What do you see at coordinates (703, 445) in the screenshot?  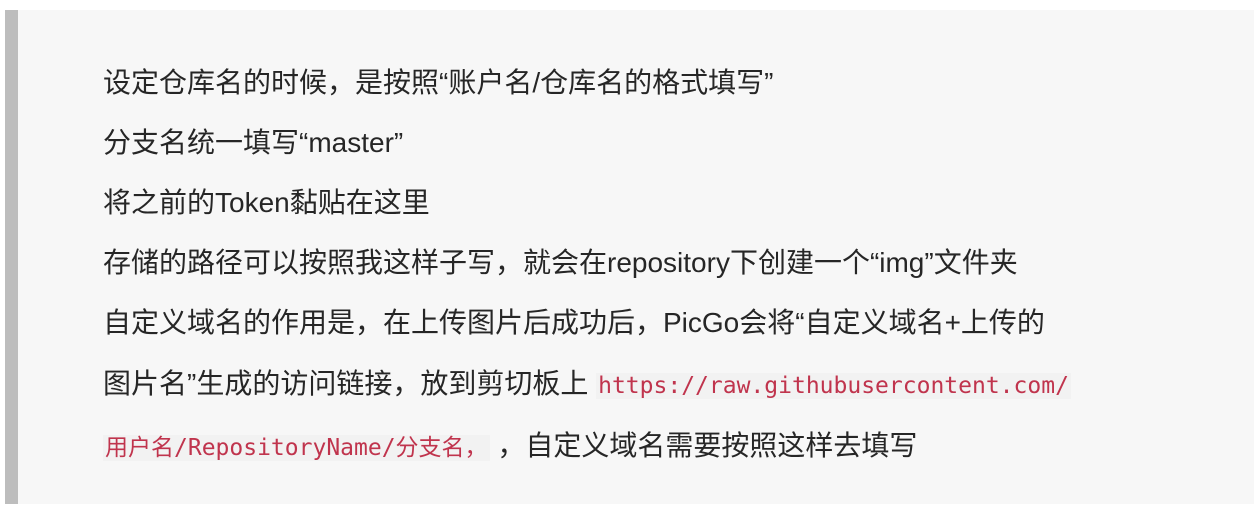 I see `domain-instruction-text: ，自定义域名需要按照这样去填写` at bounding box center [703, 445].